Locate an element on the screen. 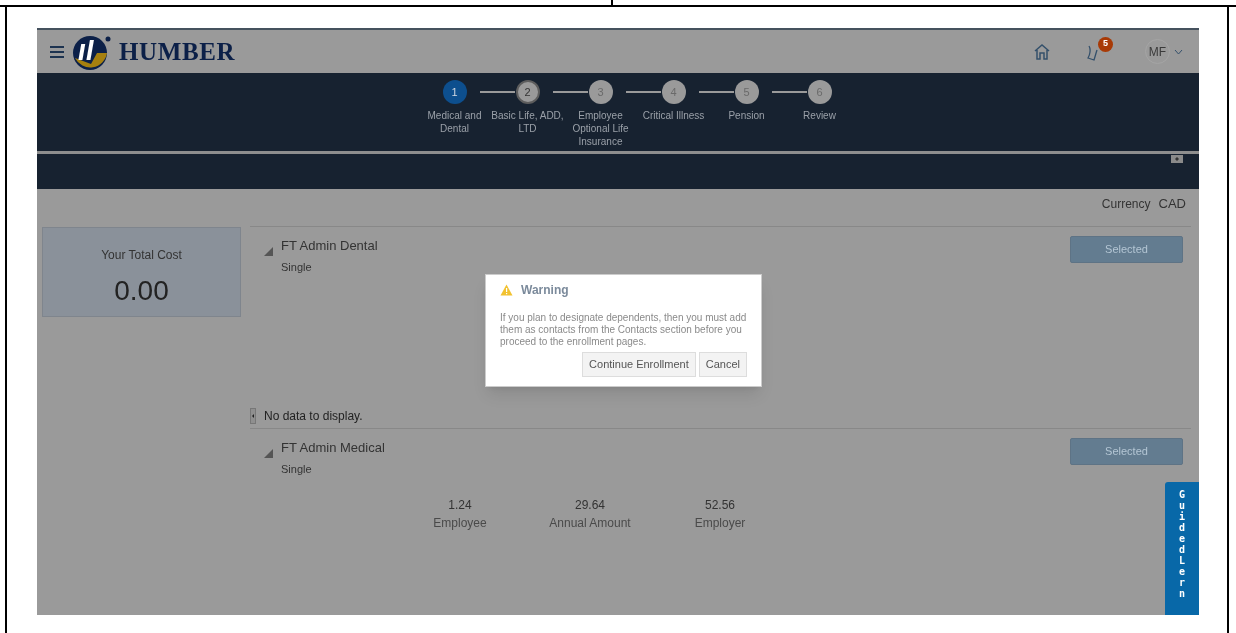  step-button: 2 is located at coordinates (527, 92).